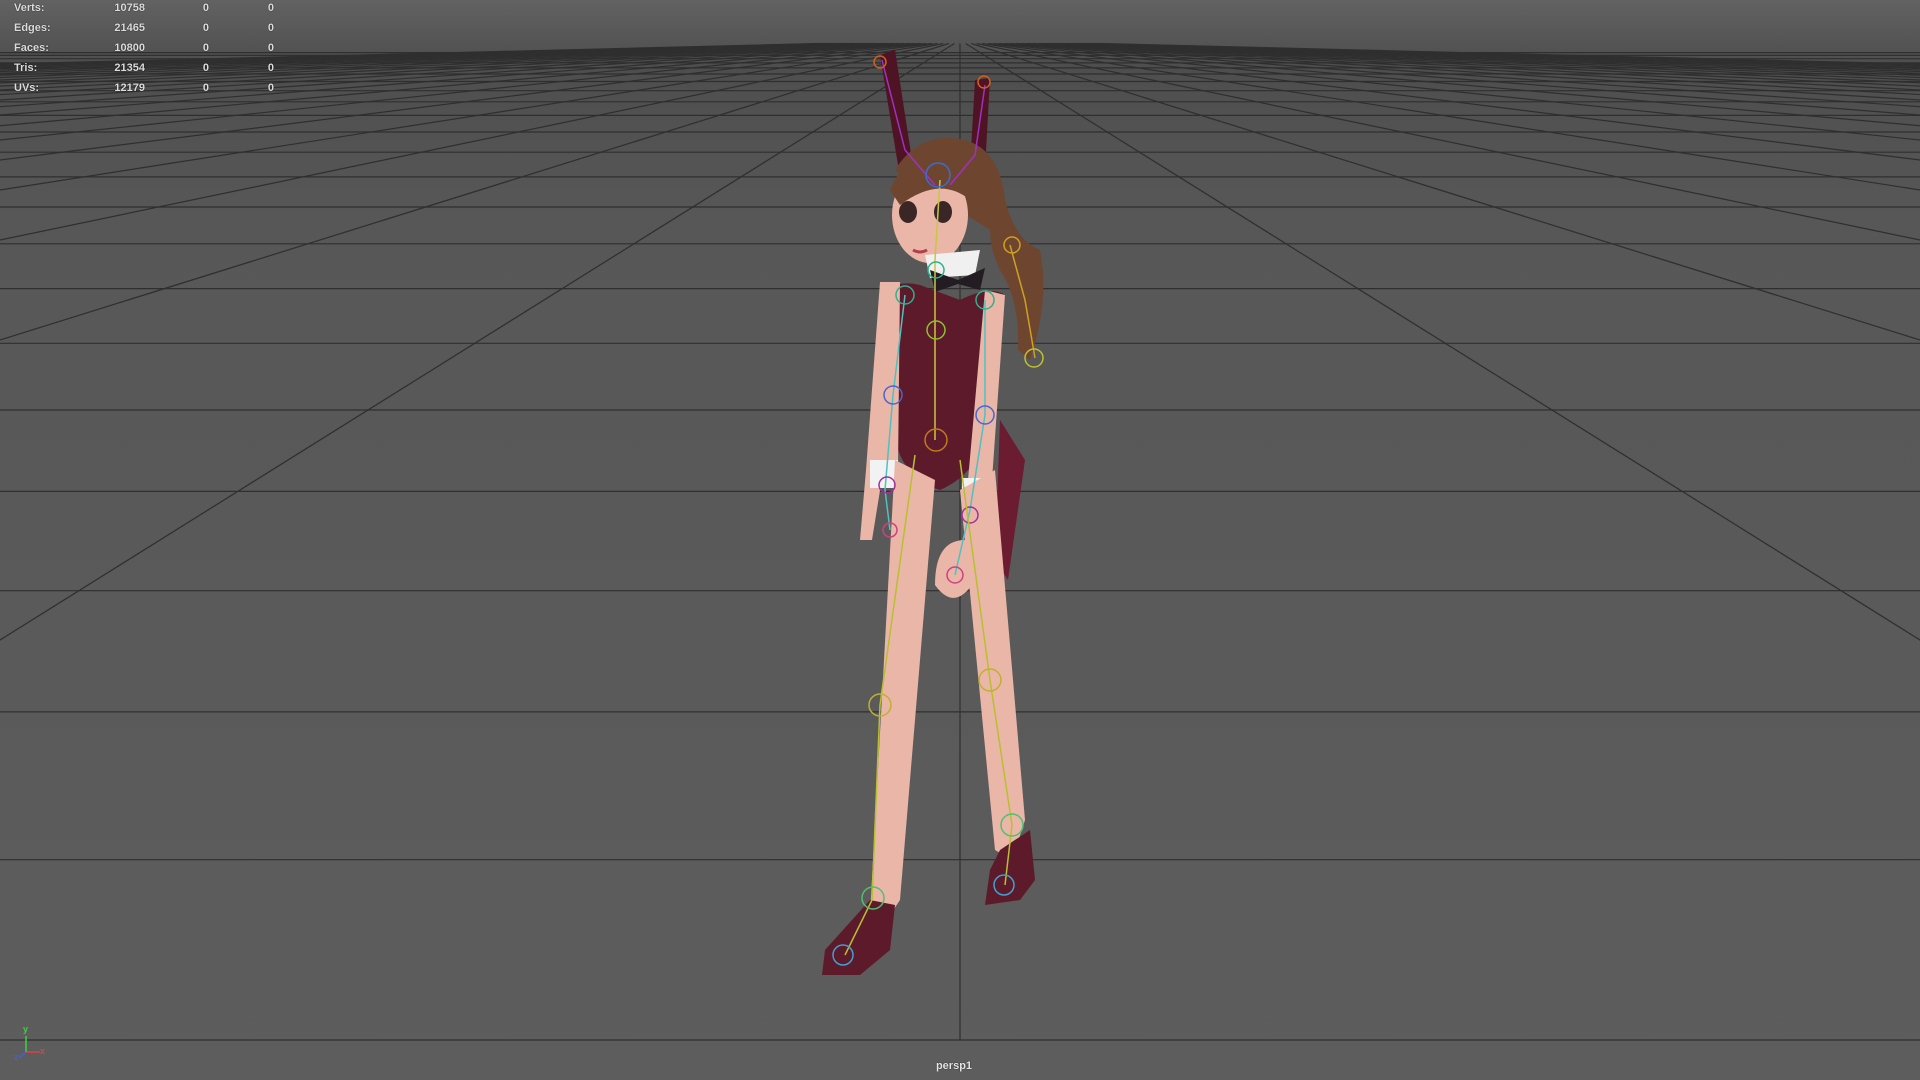 This screenshot has height=1080, width=1920. What do you see at coordinates (954, 1066) in the screenshot?
I see `camera-name-label: persp1` at bounding box center [954, 1066].